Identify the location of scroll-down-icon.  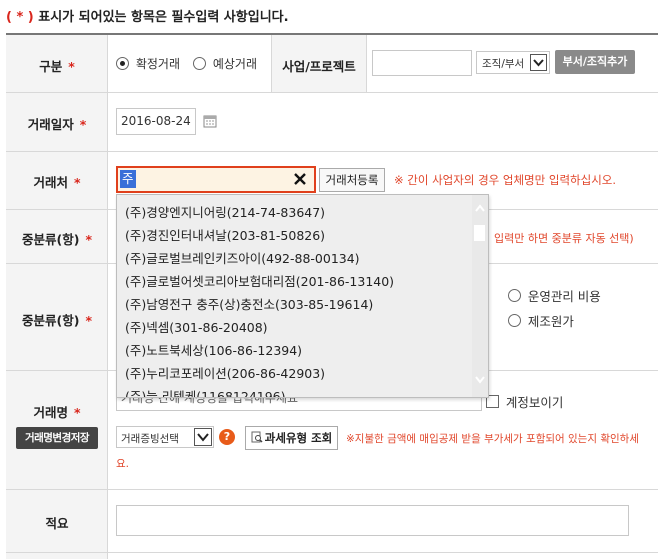
(480, 380).